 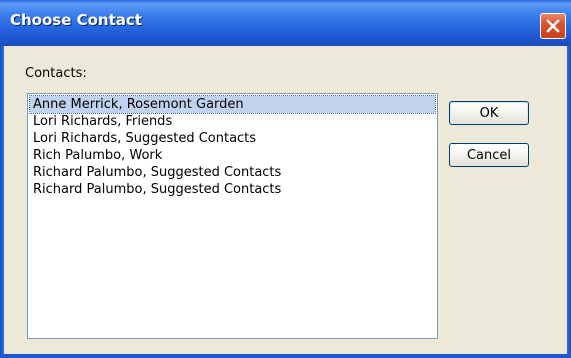 I want to click on window-title: Choose Contact, so click(x=76, y=20).